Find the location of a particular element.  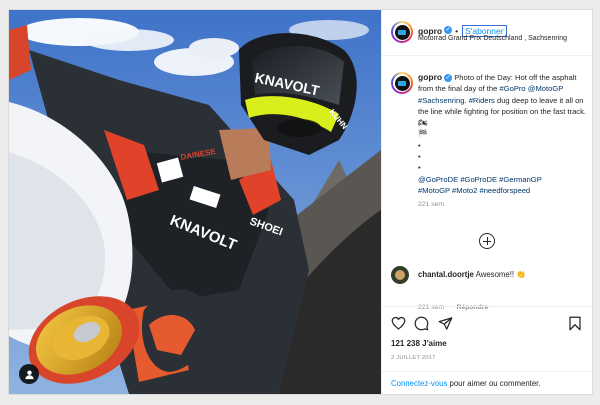

login-link: Connectez-vous is located at coordinates (419, 383).